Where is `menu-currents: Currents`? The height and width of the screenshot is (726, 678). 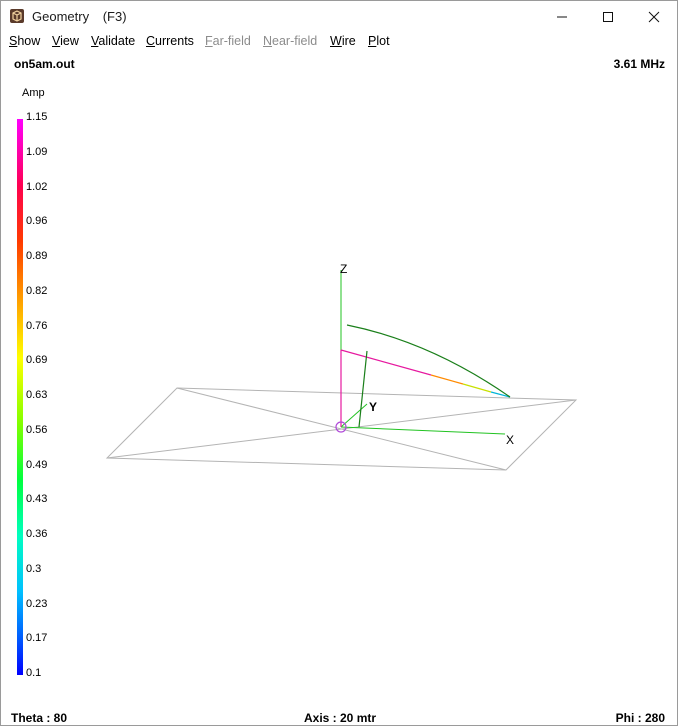
menu-currents: Currents is located at coordinates (170, 41).